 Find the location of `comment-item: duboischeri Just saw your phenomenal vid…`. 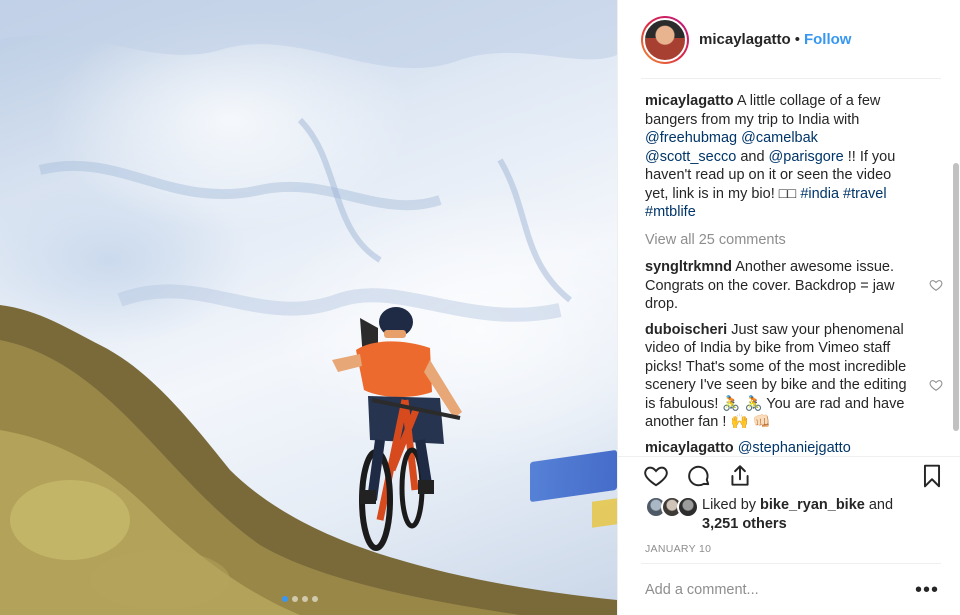

comment-item: duboischeri Just saw your phenomenal vid… is located at coordinates (794, 376).